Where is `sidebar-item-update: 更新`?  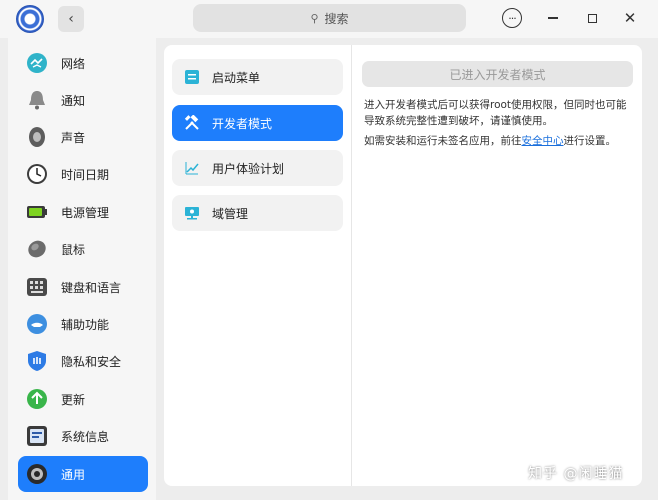 sidebar-item-update: 更新 is located at coordinates (83, 399).